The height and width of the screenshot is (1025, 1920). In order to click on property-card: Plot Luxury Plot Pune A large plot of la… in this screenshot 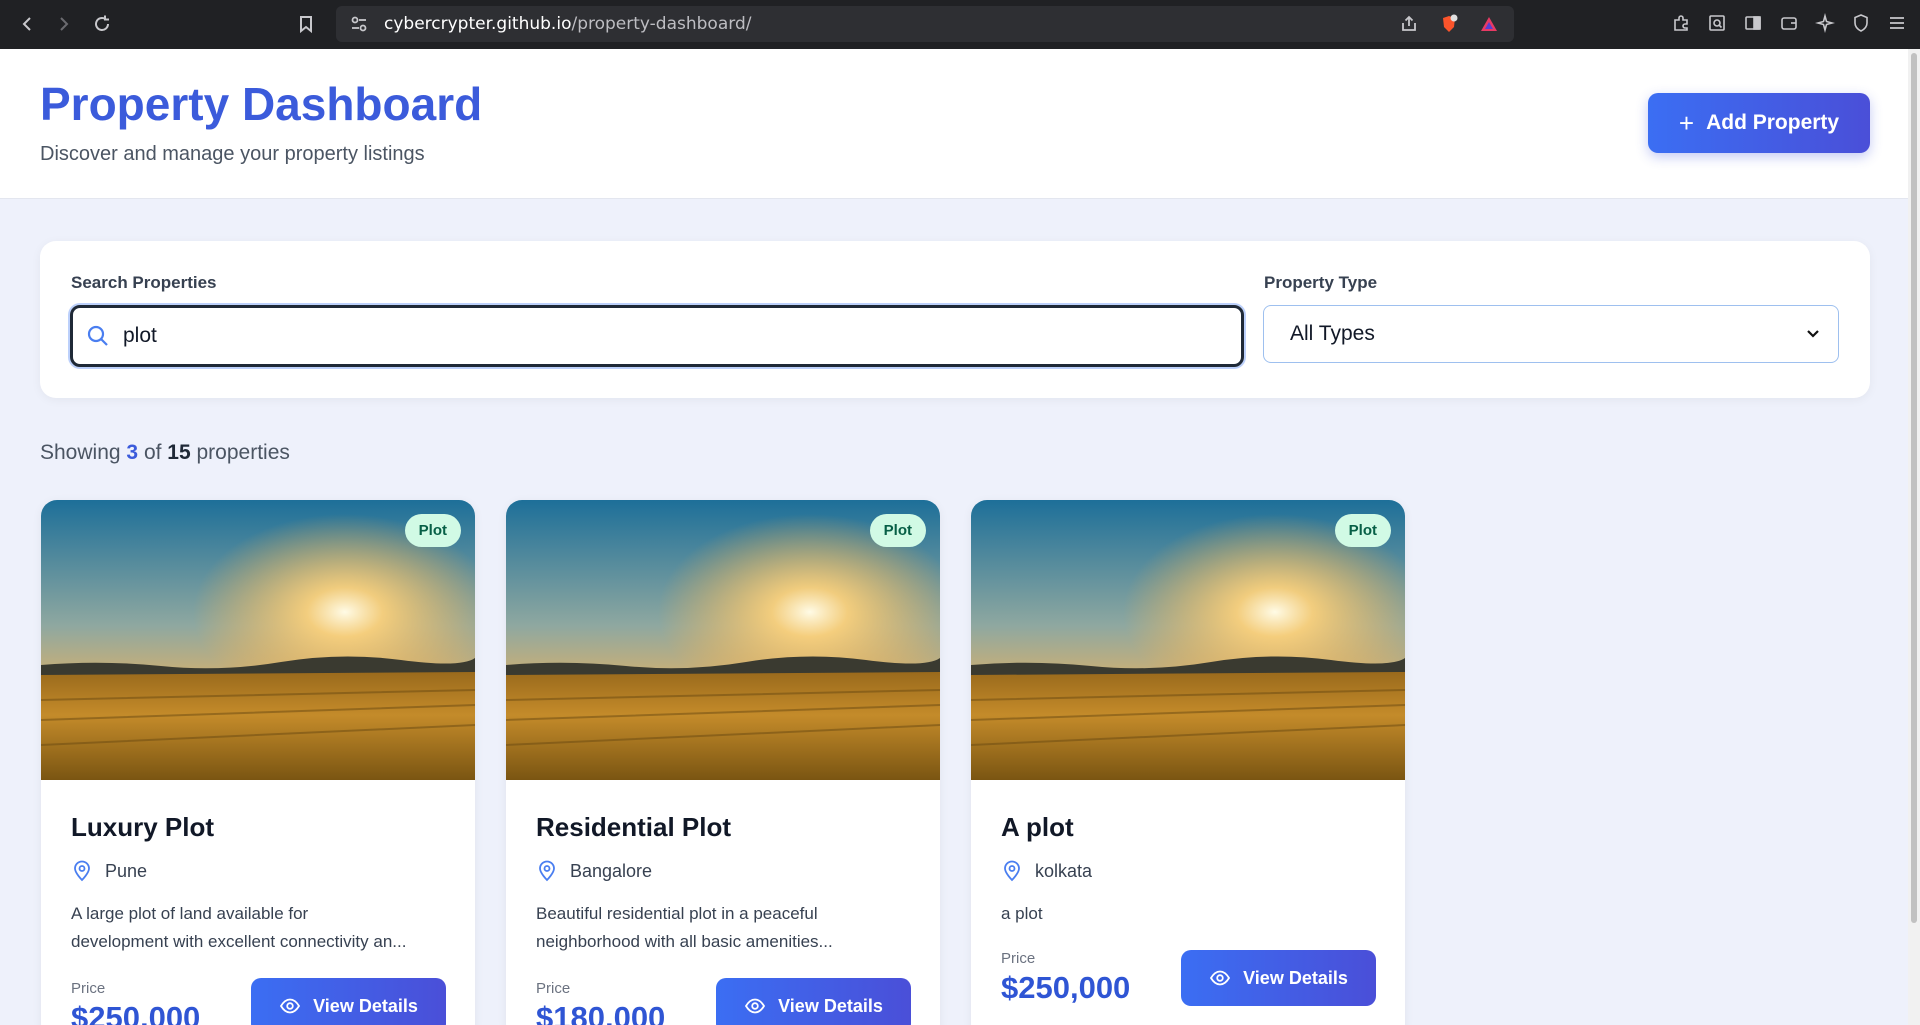, I will do `click(258, 762)`.